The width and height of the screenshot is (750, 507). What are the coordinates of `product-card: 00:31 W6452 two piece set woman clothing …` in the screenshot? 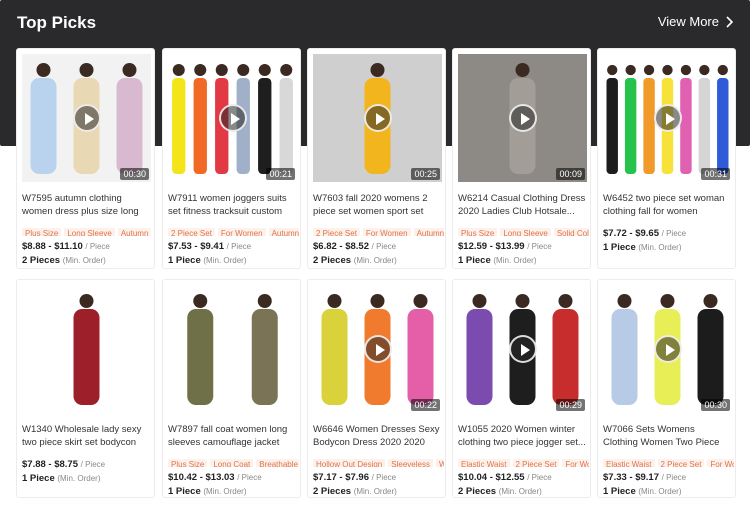 It's located at (666, 158).